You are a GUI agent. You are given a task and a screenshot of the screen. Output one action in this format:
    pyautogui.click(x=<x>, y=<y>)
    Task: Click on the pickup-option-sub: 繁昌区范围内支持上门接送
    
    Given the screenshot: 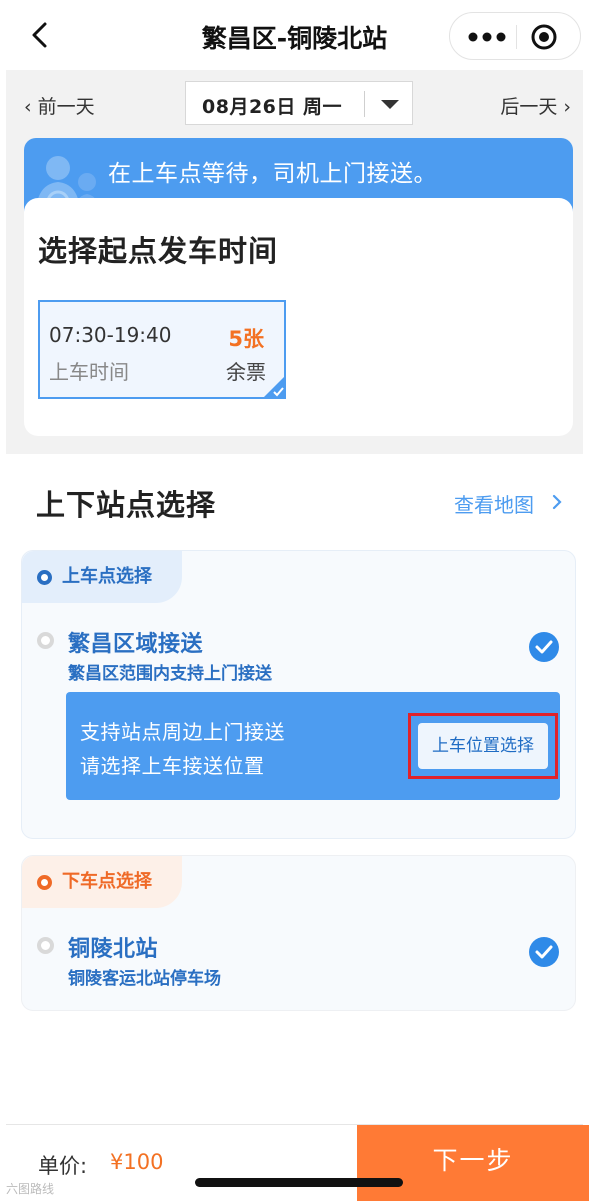 What is the action you would take?
    pyautogui.click(x=170, y=674)
    